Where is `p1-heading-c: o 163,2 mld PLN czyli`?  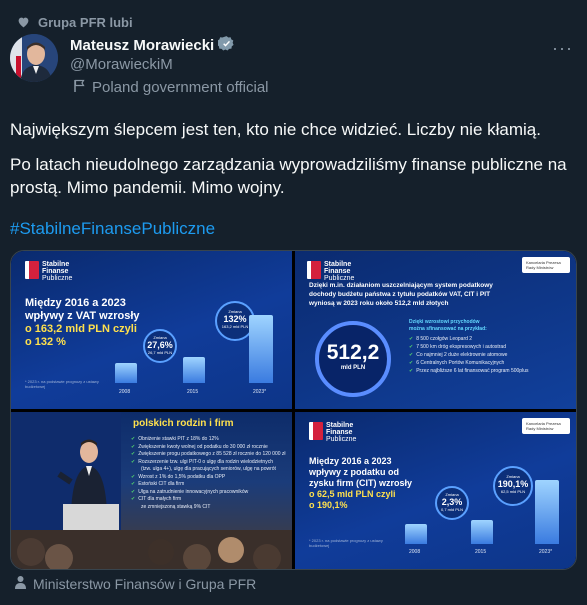 p1-heading-c: o 163,2 mld PLN czyli is located at coordinates (81, 329).